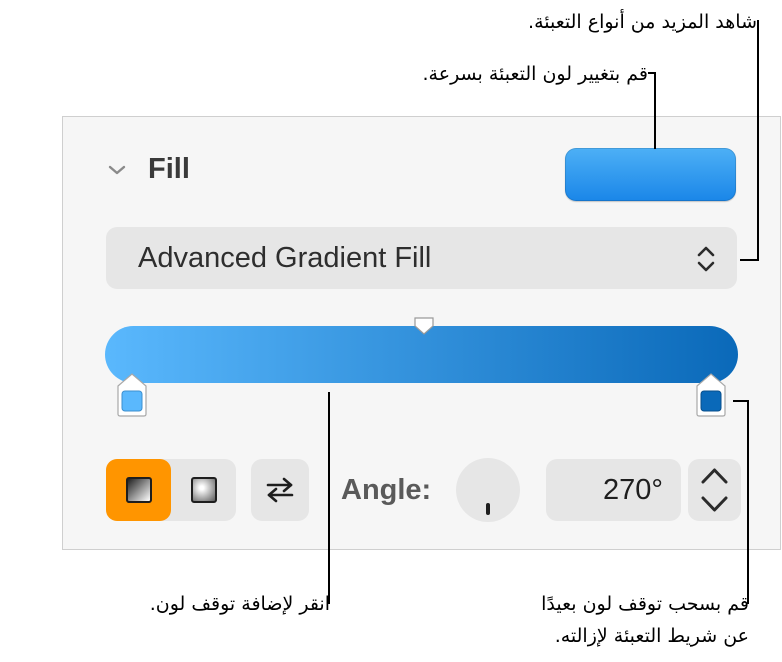 This screenshot has height=662, width=782. I want to click on chevron-up-icon, so click(714, 476).